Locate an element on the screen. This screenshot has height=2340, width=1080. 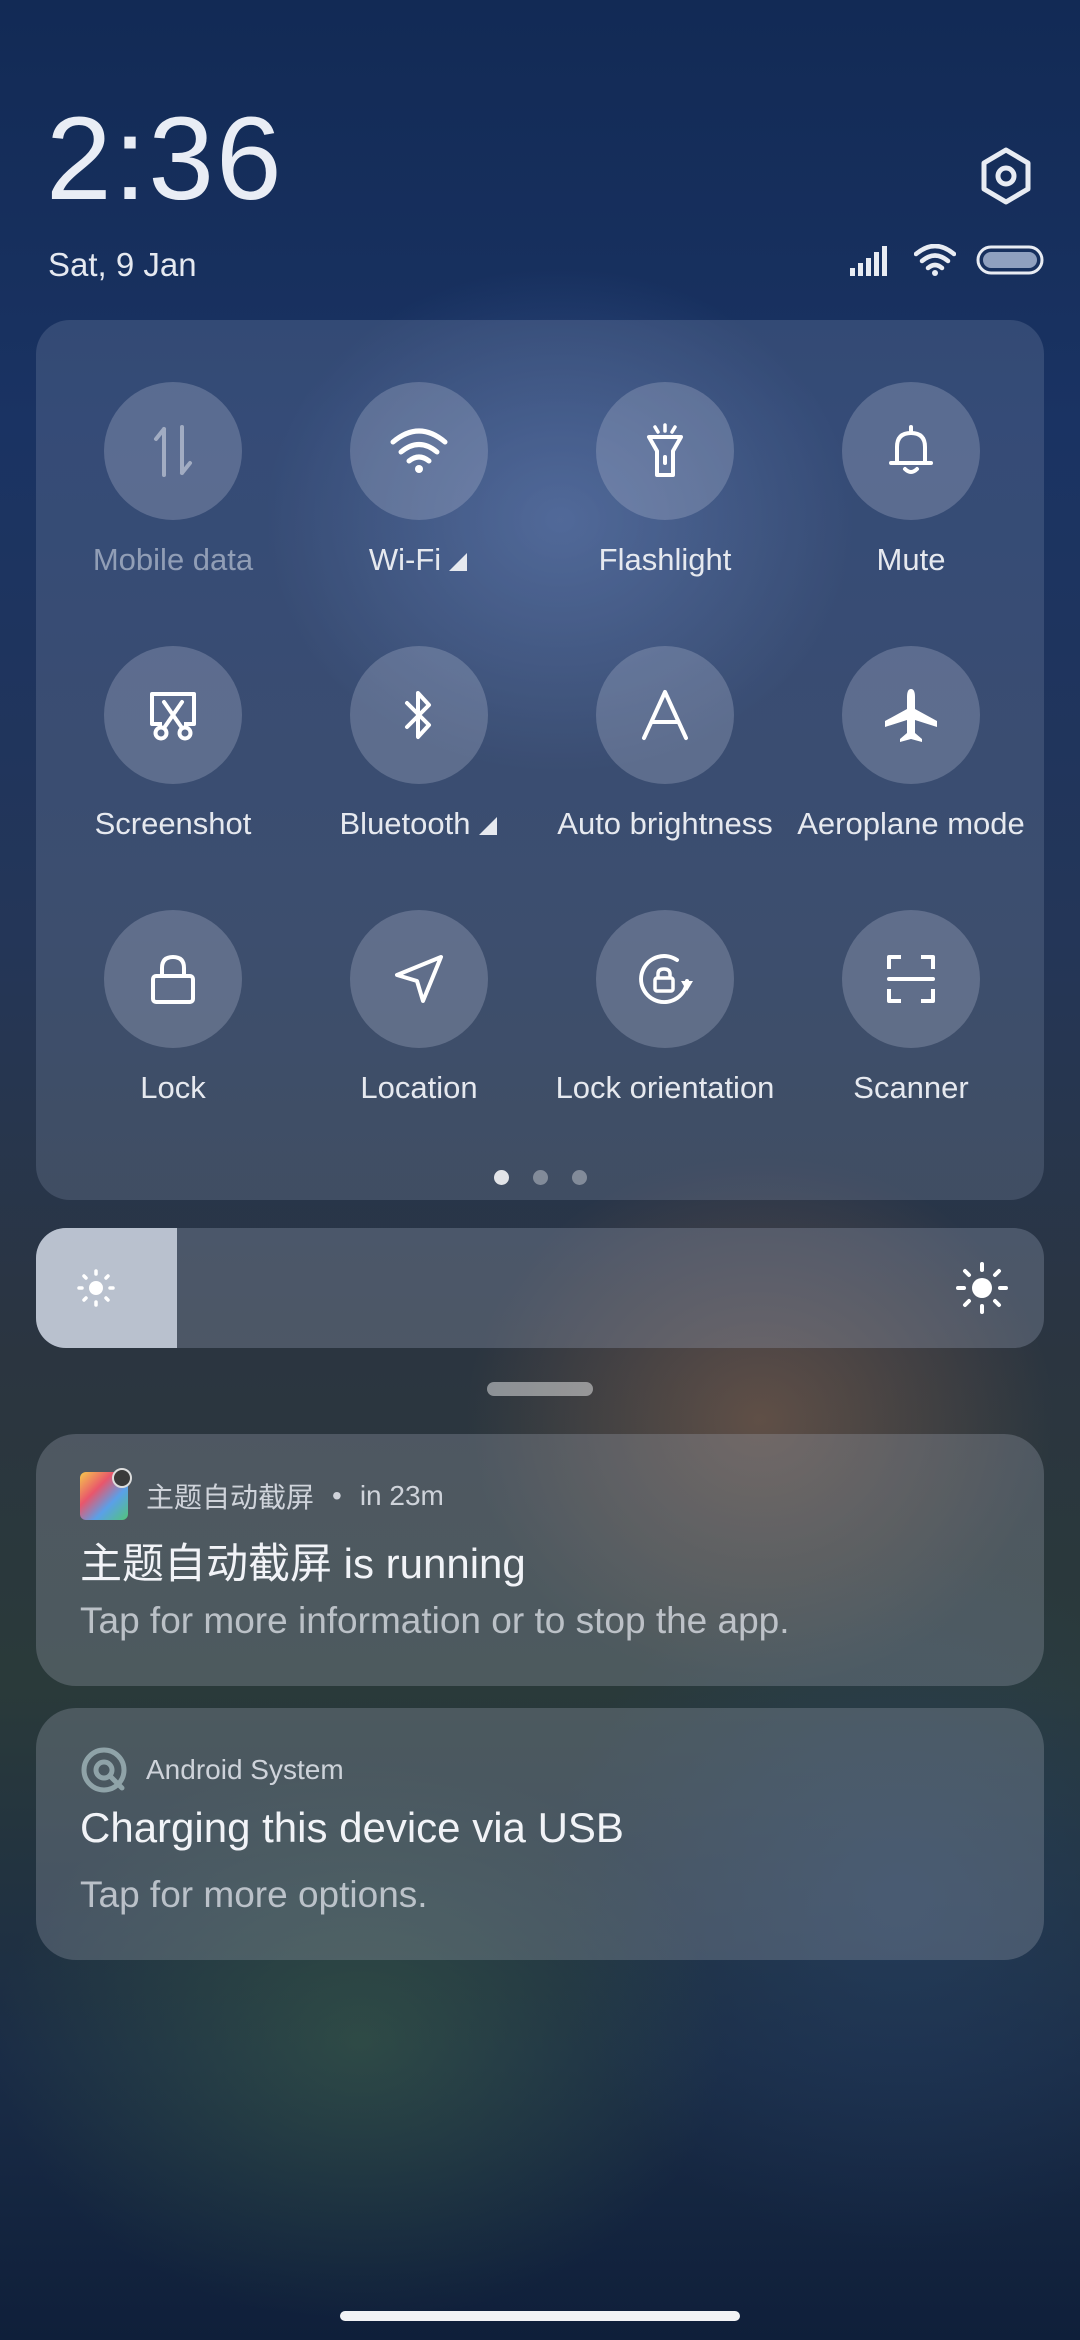
bell-icon is located at coordinates (911, 449).